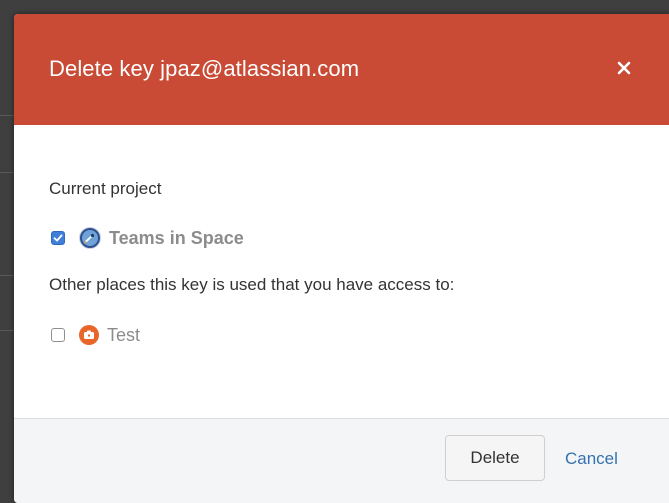  I want to click on close-icon, so click(624, 68).